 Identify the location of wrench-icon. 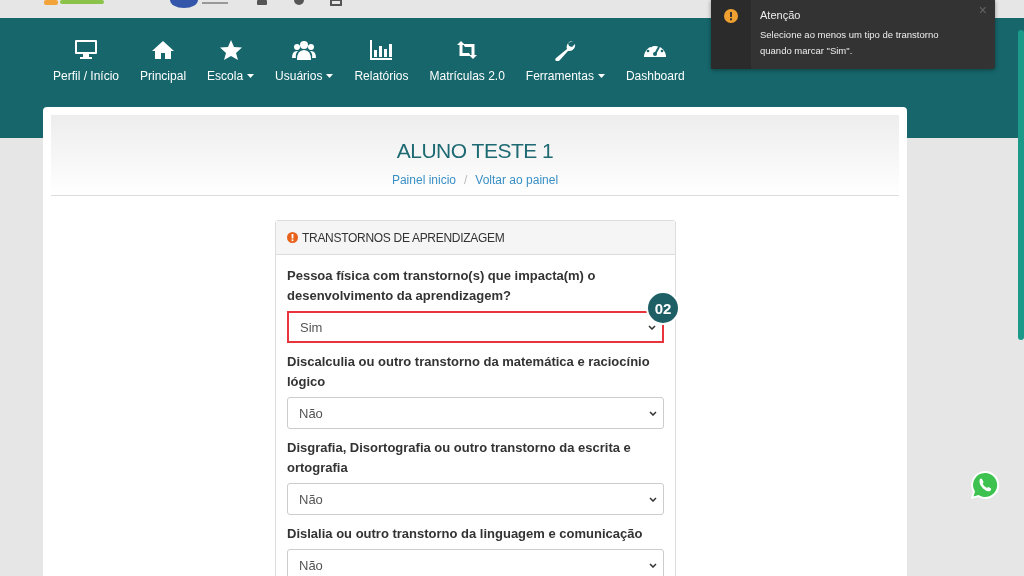
(565, 50).